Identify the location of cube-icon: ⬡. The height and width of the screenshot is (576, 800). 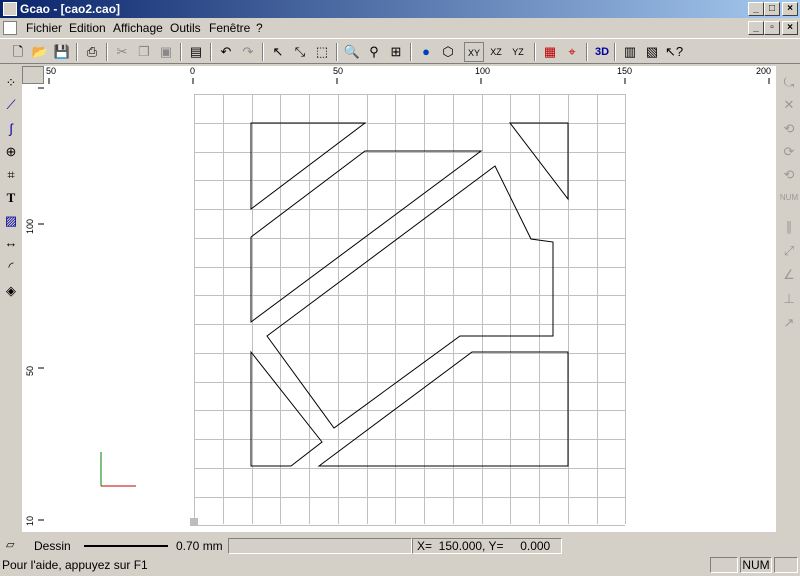
(448, 52).